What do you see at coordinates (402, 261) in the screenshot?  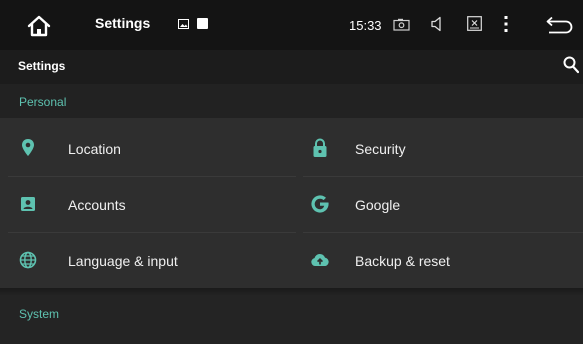 I see `settings-item-label: Backup & reset` at bounding box center [402, 261].